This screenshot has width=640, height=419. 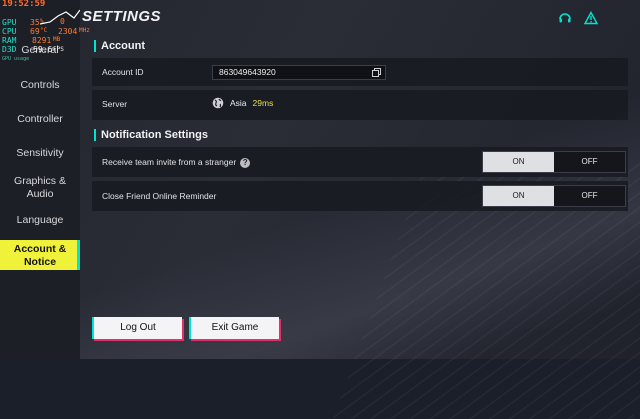 What do you see at coordinates (245, 162) in the screenshot?
I see `help-icon: ?` at bounding box center [245, 162].